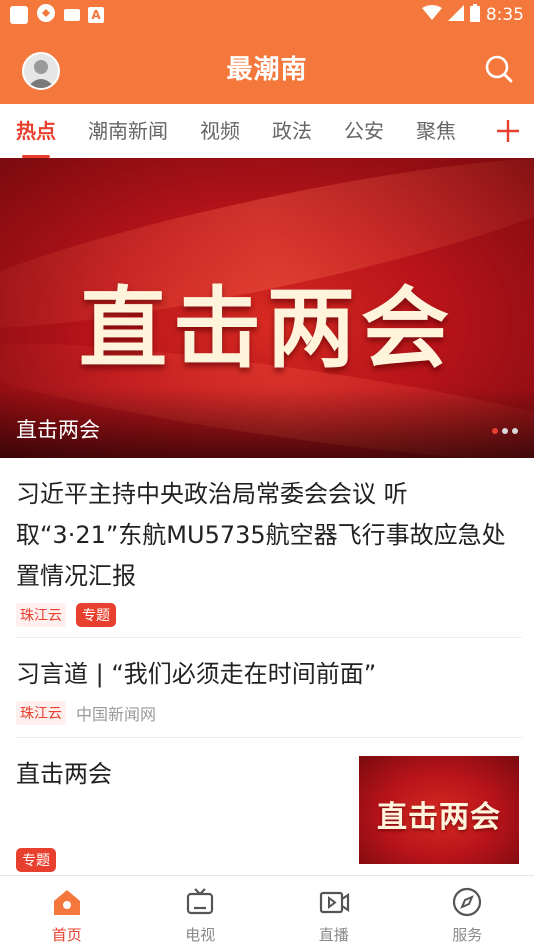  Describe the element at coordinates (200, 901) in the screenshot. I see `tv-icon` at that location.